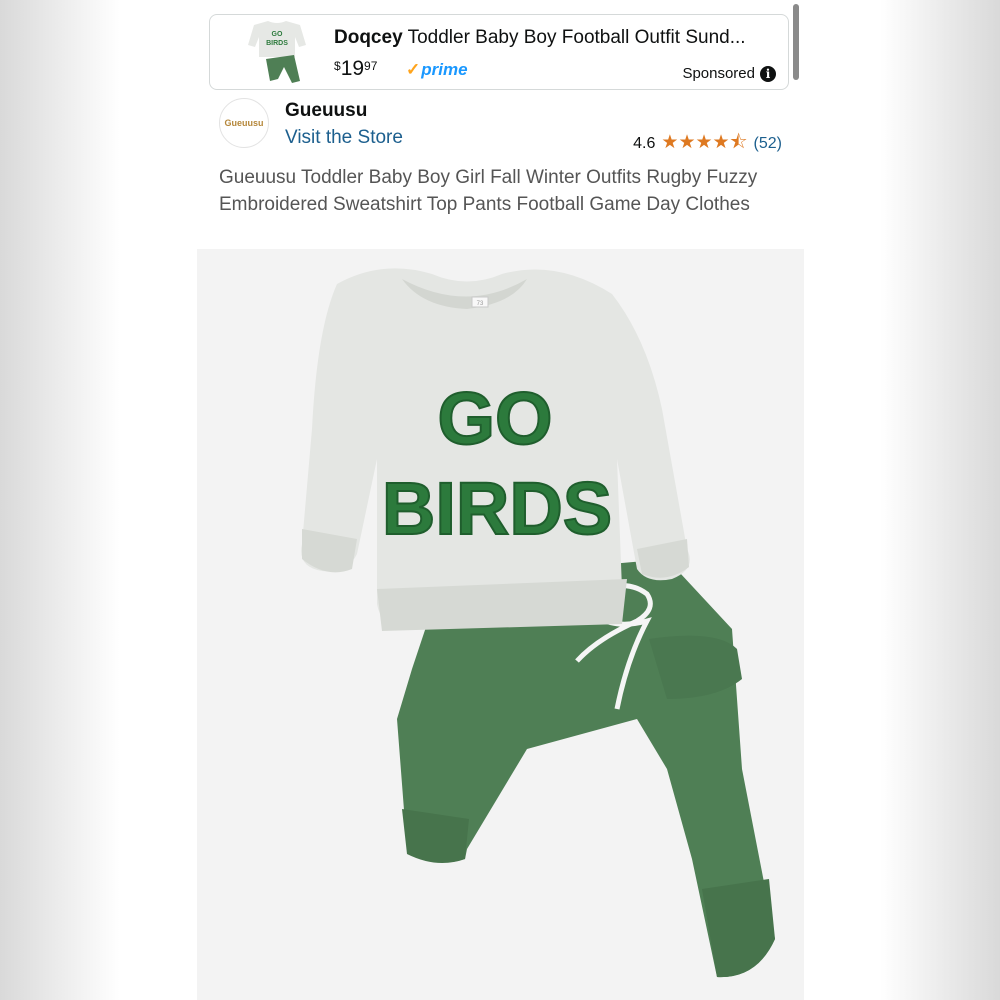 The width and height of the screenshot is (1000, 1000). I want to click on prime-badge: ✓prime, so click(437, 70).